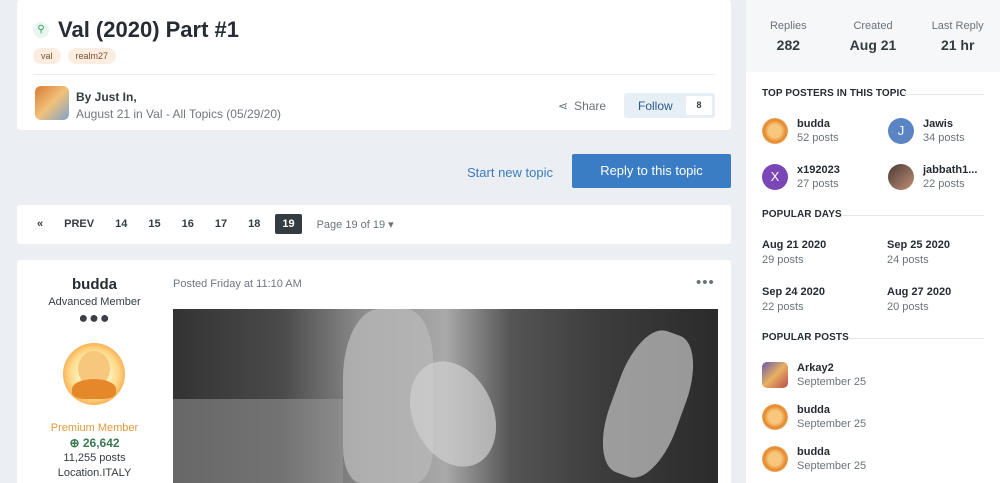  I want to click on day-posts: 22 posts, so click(783, 307).